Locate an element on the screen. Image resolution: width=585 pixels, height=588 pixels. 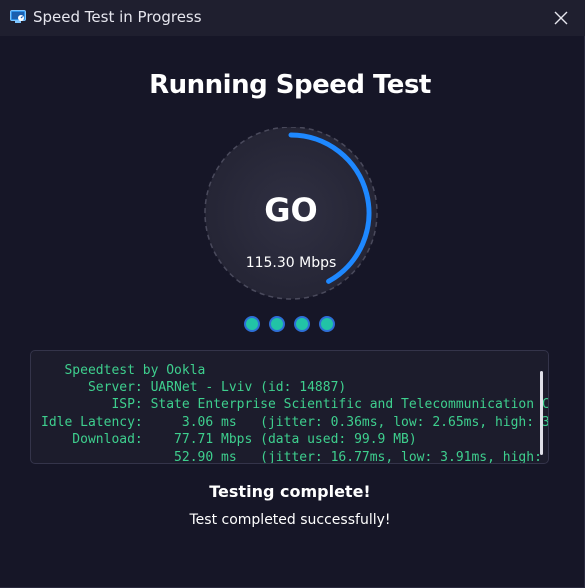
console-line: Server: UARNet - Lviv (id: 14887) is located at coordinates (194, 387).